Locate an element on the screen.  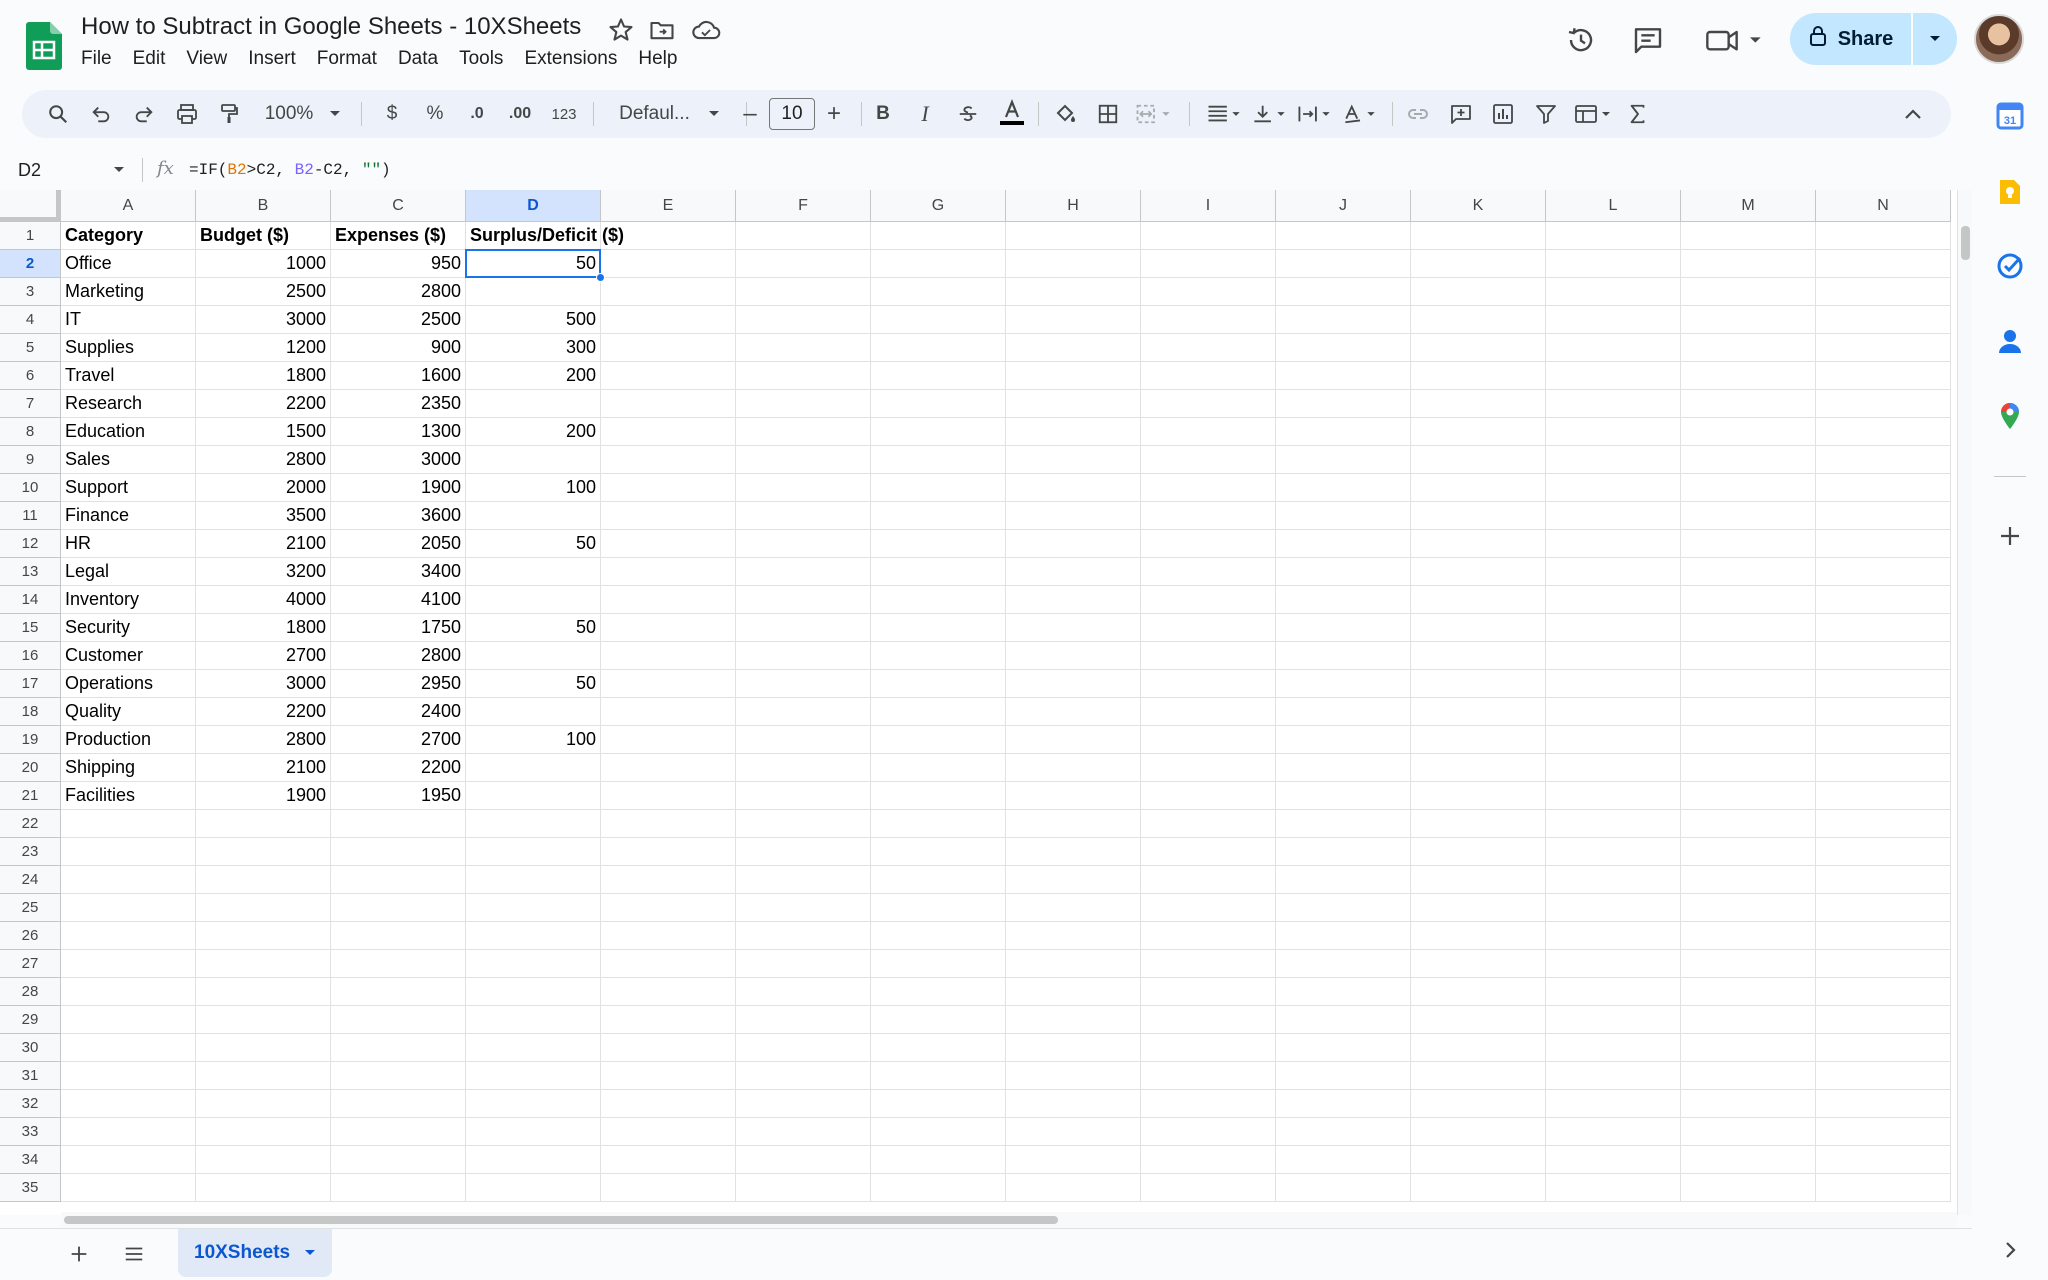
formula-input: =IF(B2>C2, B2-C2, "") is located at coordinates (290, 170).